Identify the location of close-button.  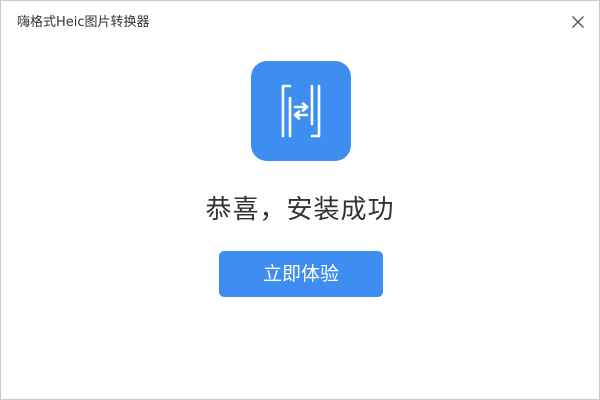
(578, 22).